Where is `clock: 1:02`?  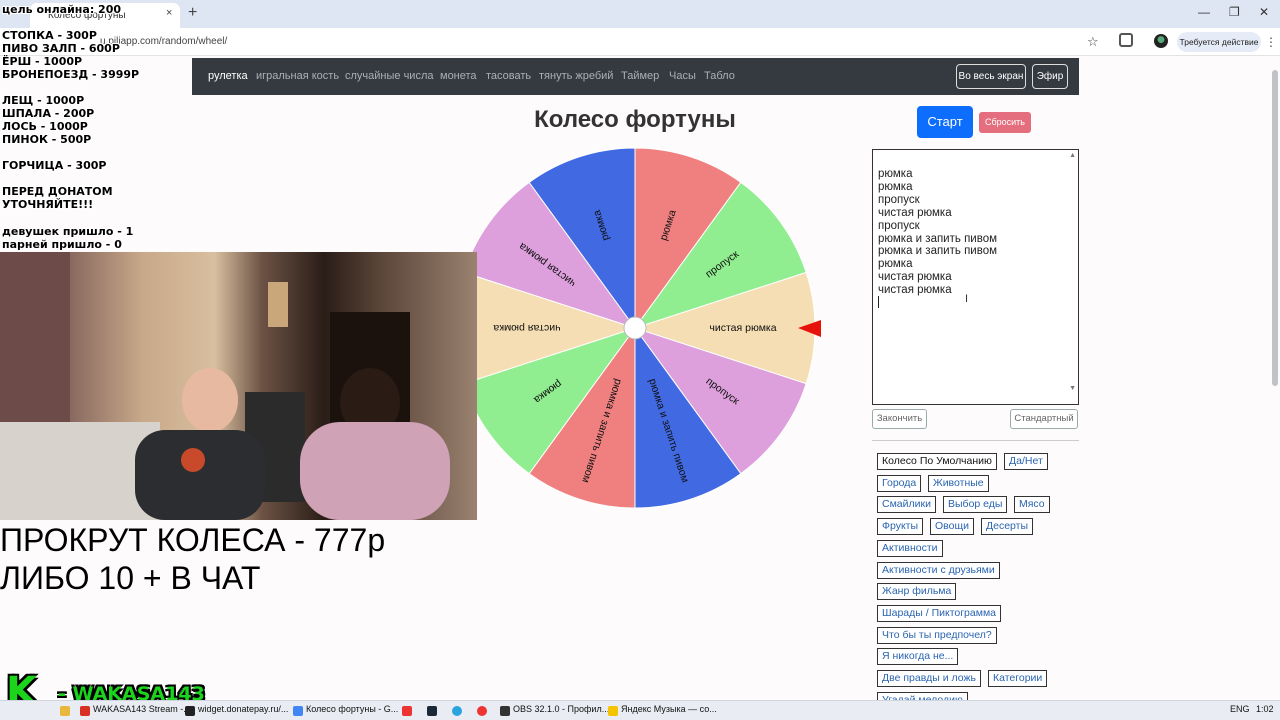 clock: 1:02 is located at coordinates (1265, 709).